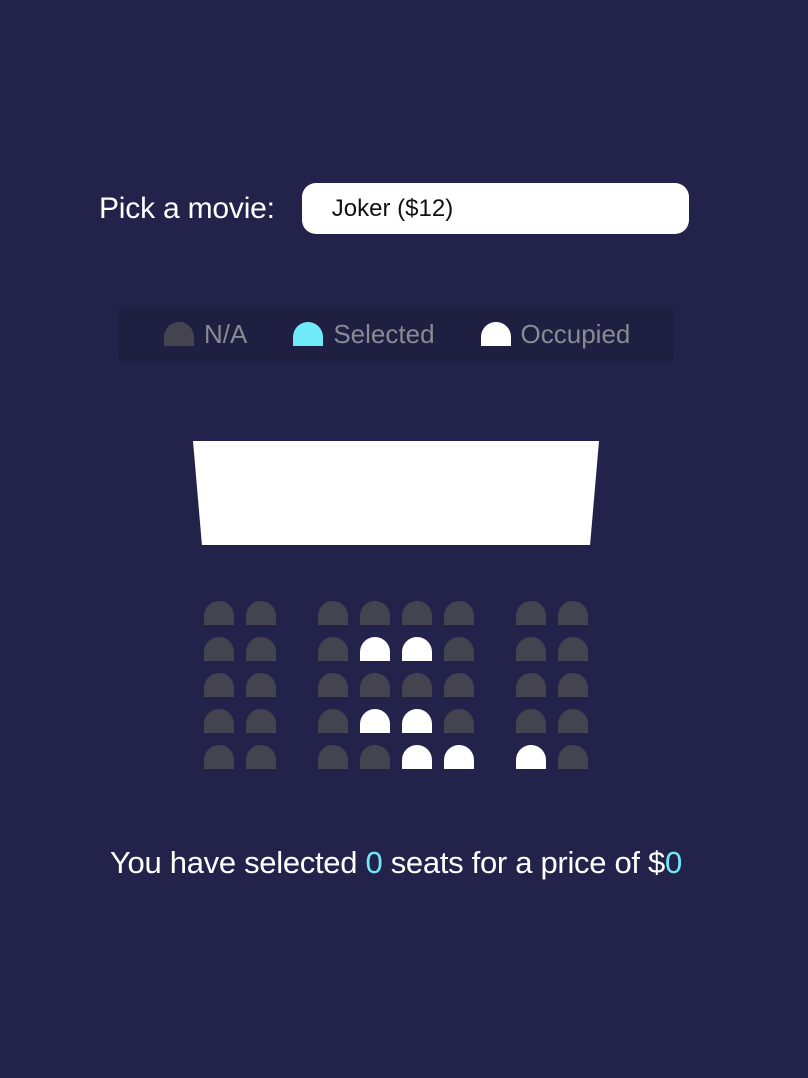 The image size is (808, 1078). I want to click on legend-label-selected: Selected, so click(384, 333).